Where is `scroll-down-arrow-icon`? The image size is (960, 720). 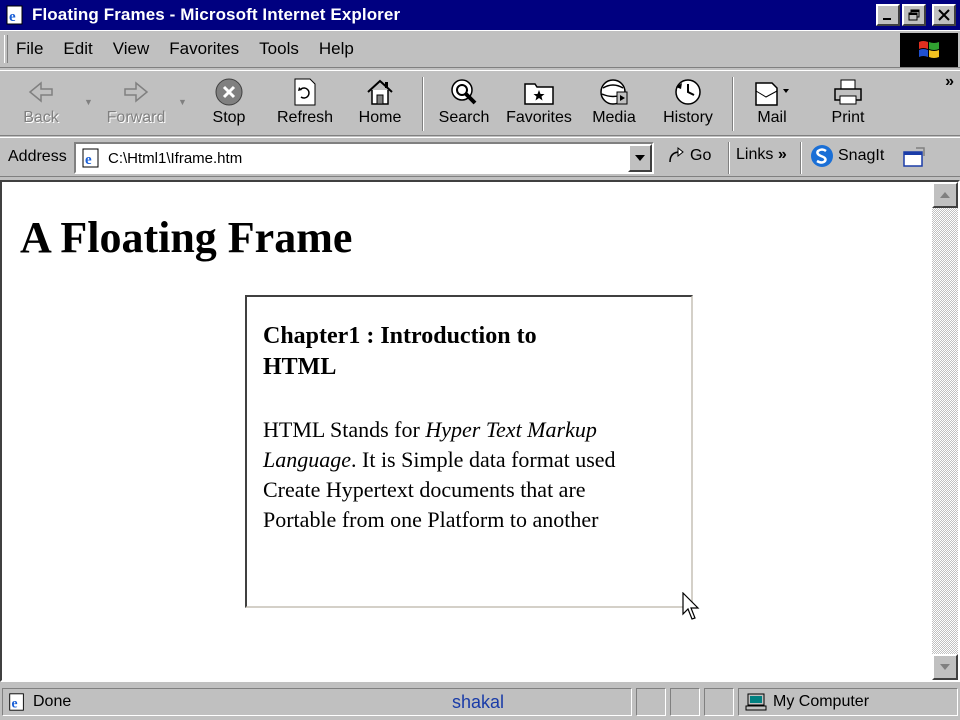
scroll-down-arrow-icon is located at coordinates (945, 667).